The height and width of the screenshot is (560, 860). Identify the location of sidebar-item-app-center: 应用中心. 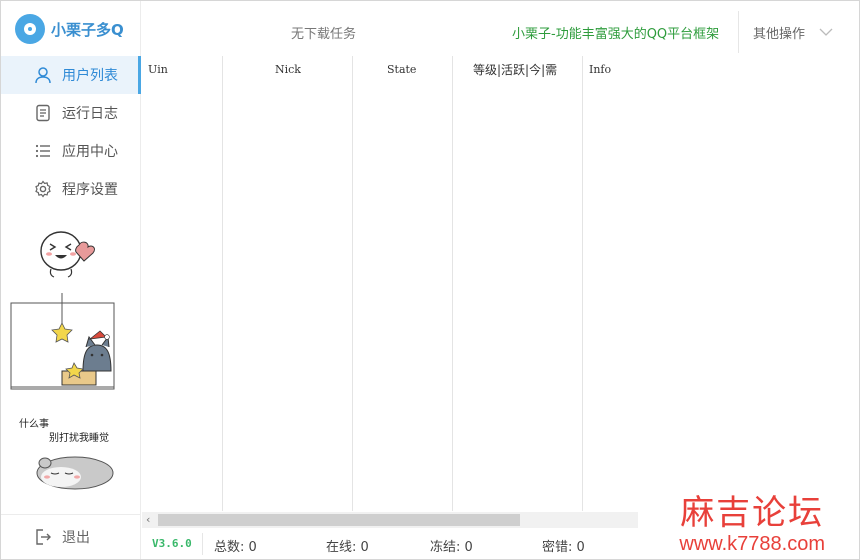
(71, 151).